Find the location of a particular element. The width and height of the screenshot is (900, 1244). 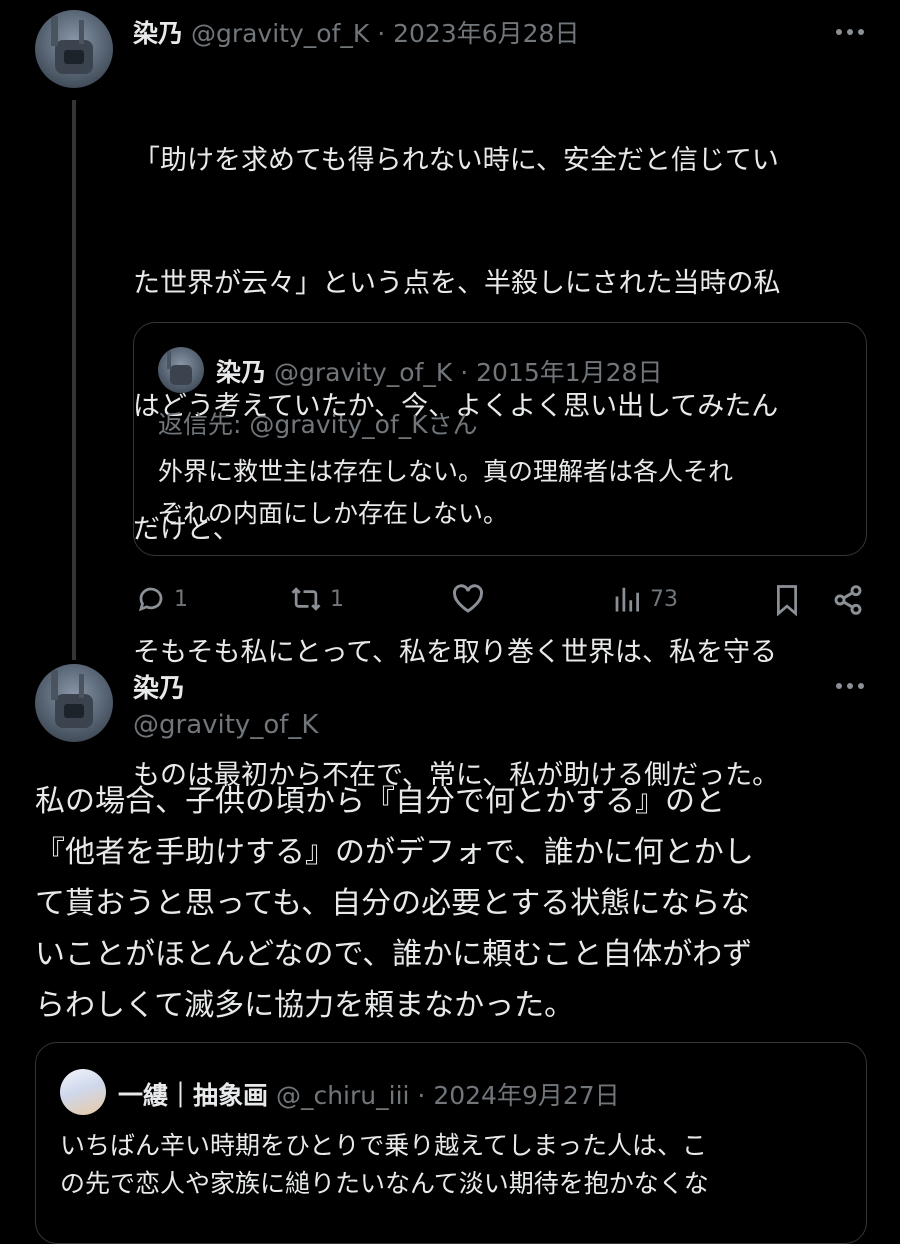

tweet-line: て貰おうと思っても、自分の必要とする状態にならな is located at coordinates (393, 903).